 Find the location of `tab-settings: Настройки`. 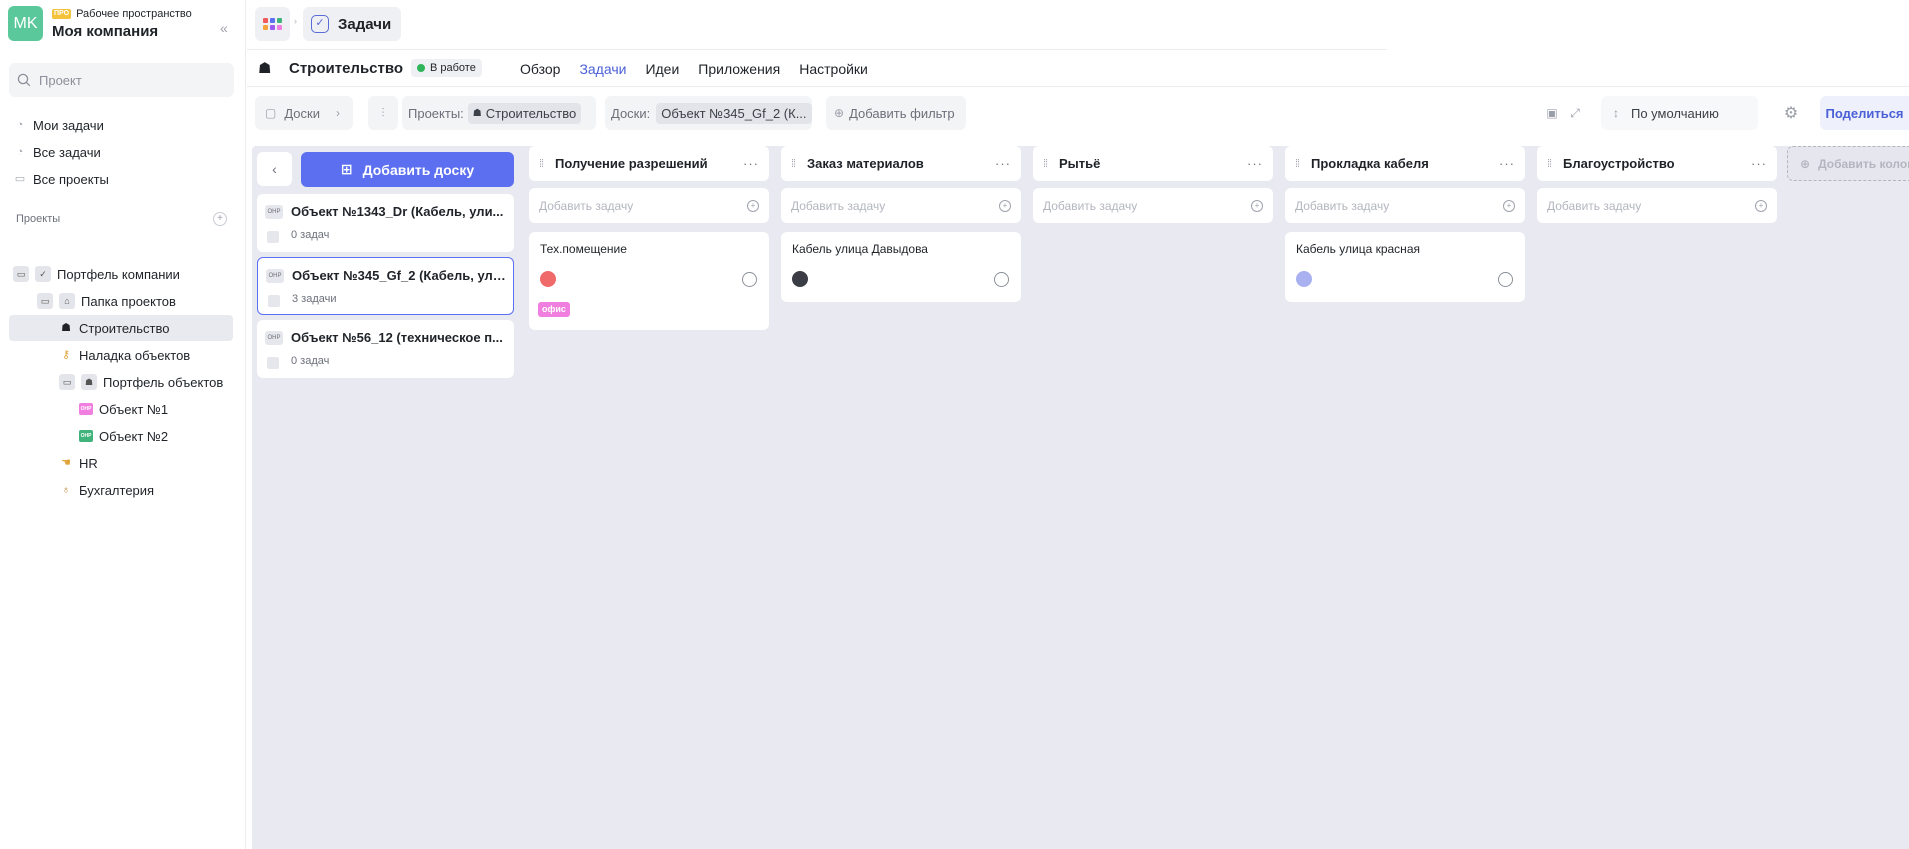

tab-settings: Настройки is located at coordinates (833, 69).